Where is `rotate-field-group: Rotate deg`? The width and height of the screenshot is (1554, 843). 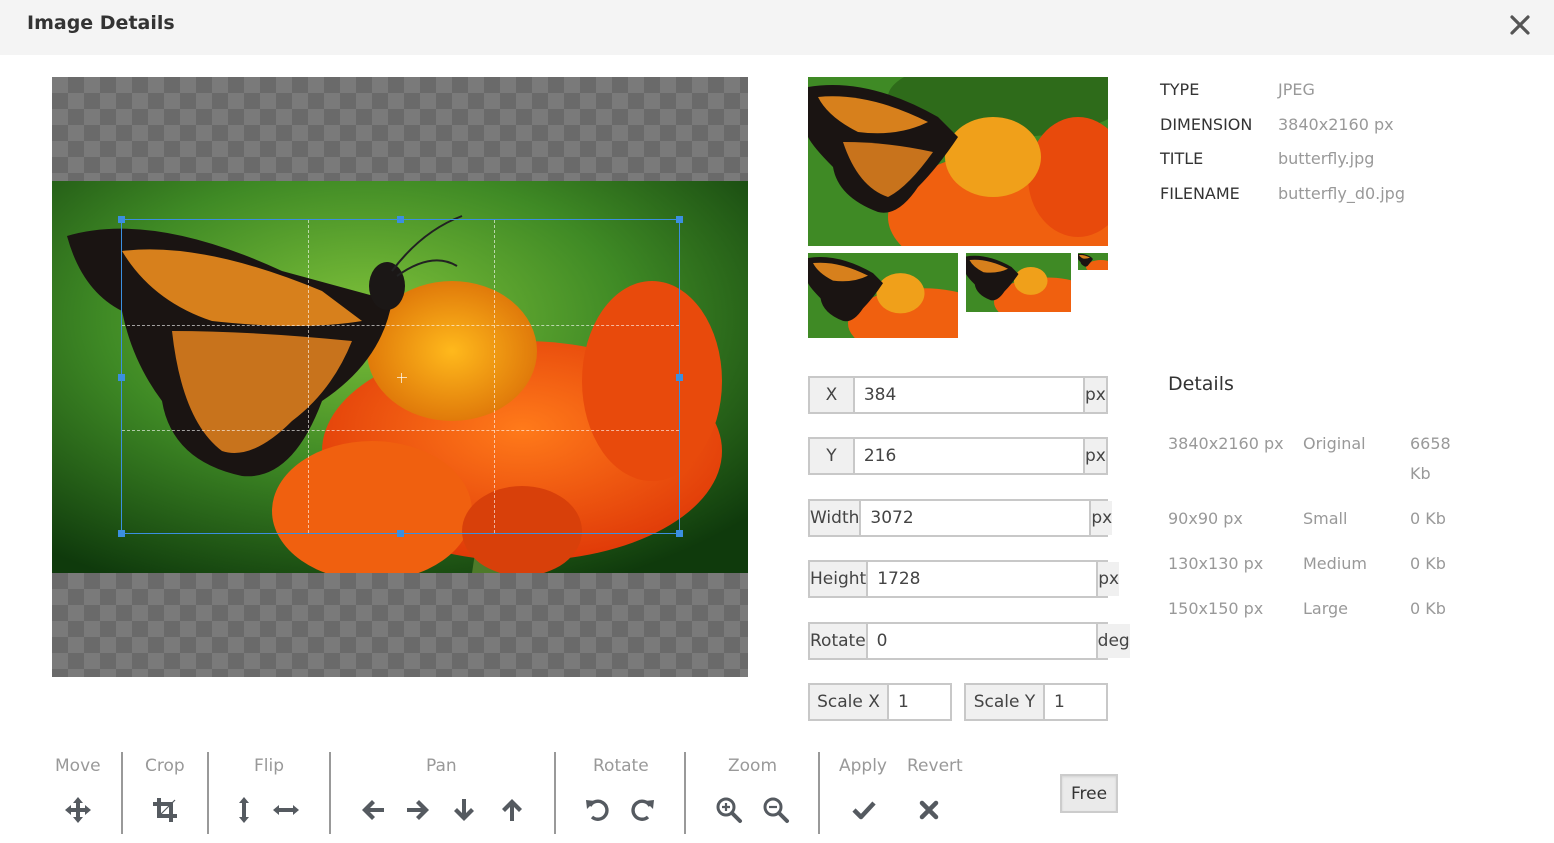
rotate-field-group: Rotate deg is located at coordinates (969, 641).